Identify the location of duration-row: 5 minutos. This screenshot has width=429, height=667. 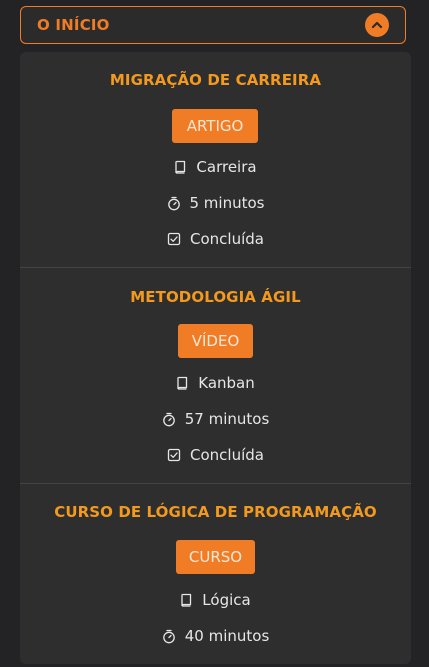
(215, 203).